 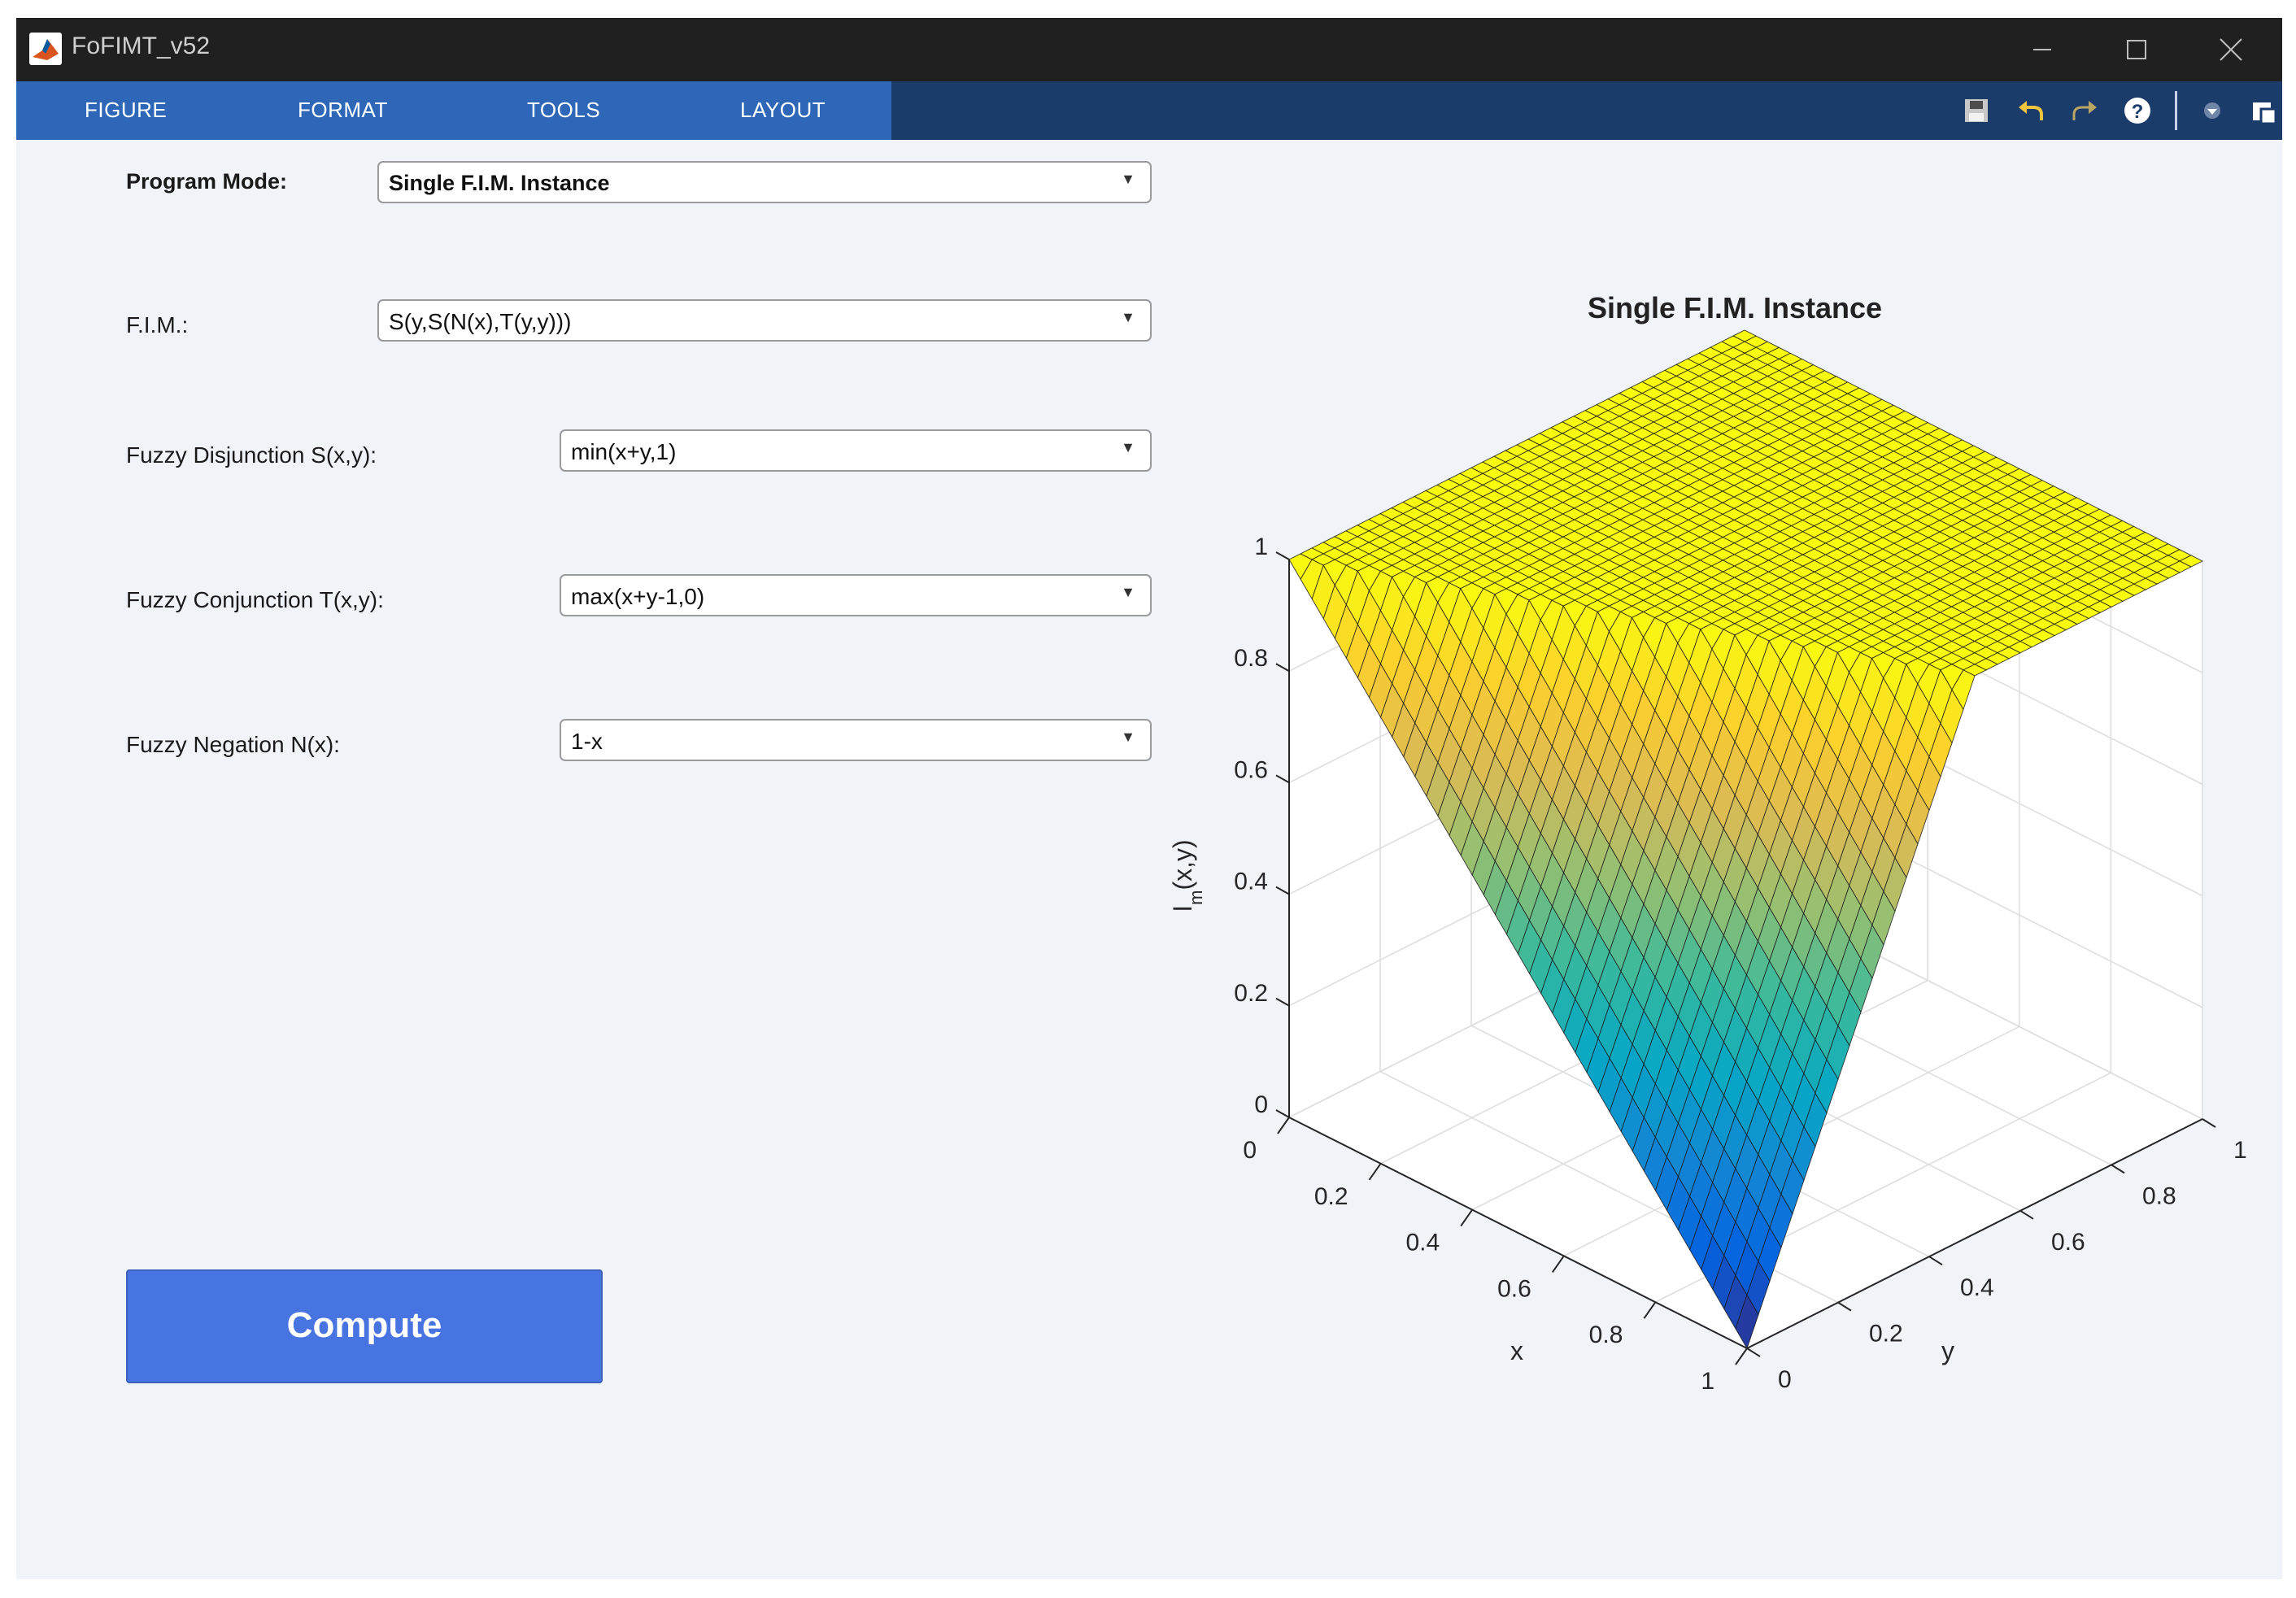 I want to click on x-tick-label: 0.2, so click(x=1331, y=1196).